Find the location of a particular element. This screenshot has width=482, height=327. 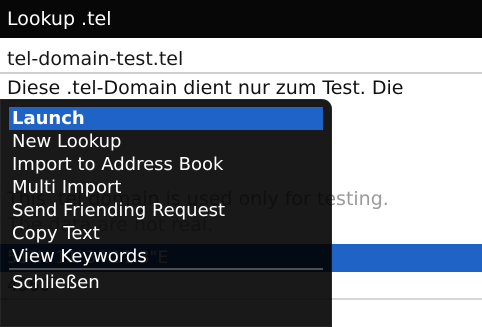

menu-item-send-friending-request: Send Friending Request is located at coordinates (166, 210).